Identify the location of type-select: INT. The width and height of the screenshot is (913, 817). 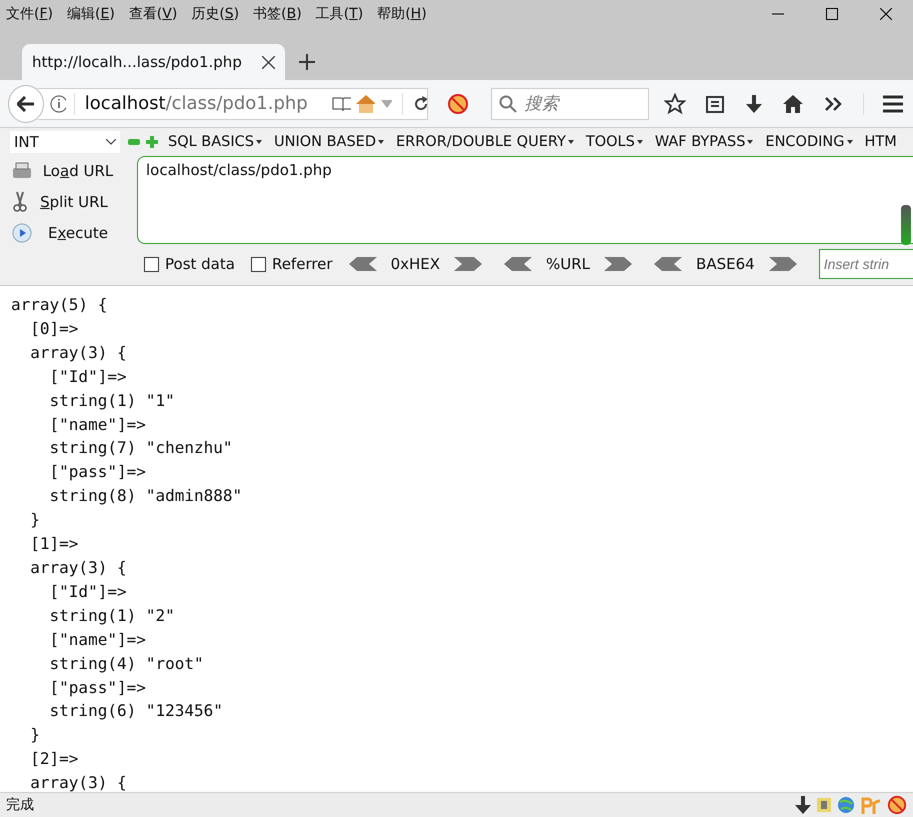
(65, 142).